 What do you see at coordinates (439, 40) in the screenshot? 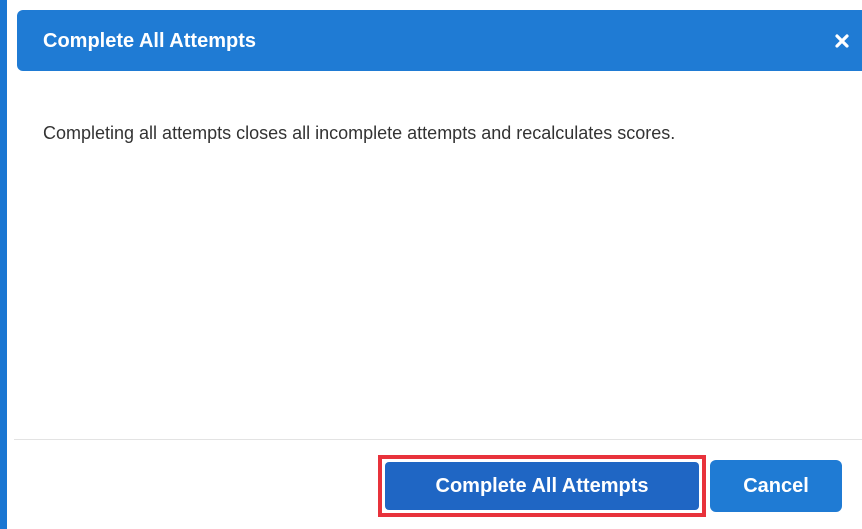
I see `dialog-header: Complete All Attempts` at bounding box center [439, 40].